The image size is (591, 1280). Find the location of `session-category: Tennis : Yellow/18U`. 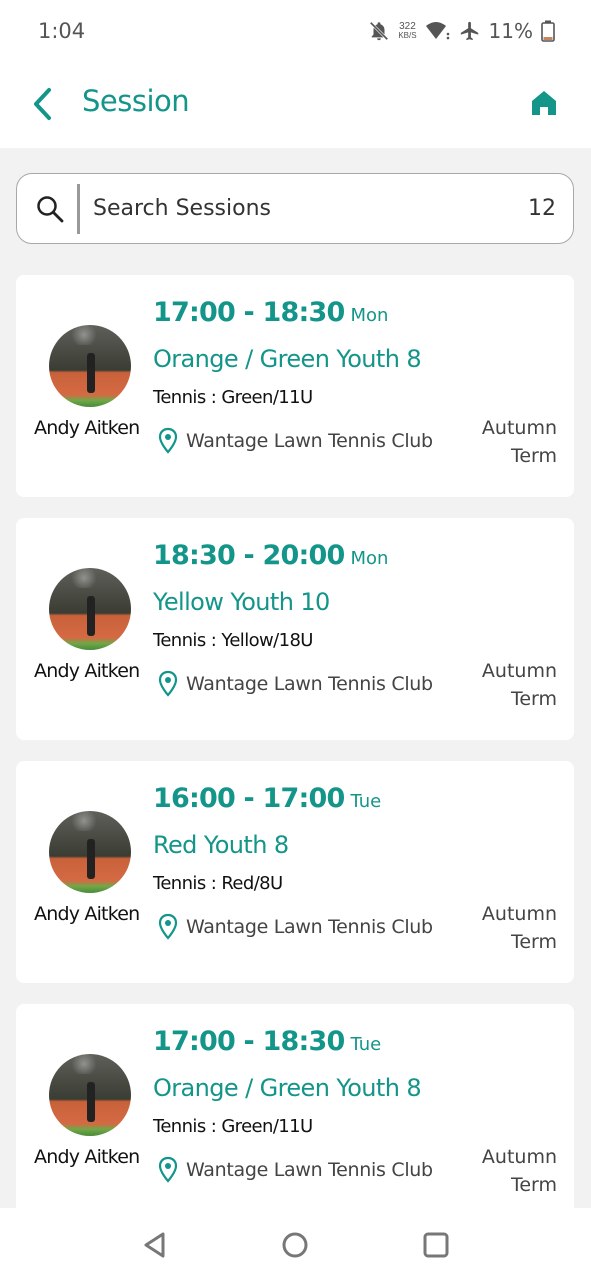

session-category: Tennis : Yellow/18U is located at coordinates (233, 640).